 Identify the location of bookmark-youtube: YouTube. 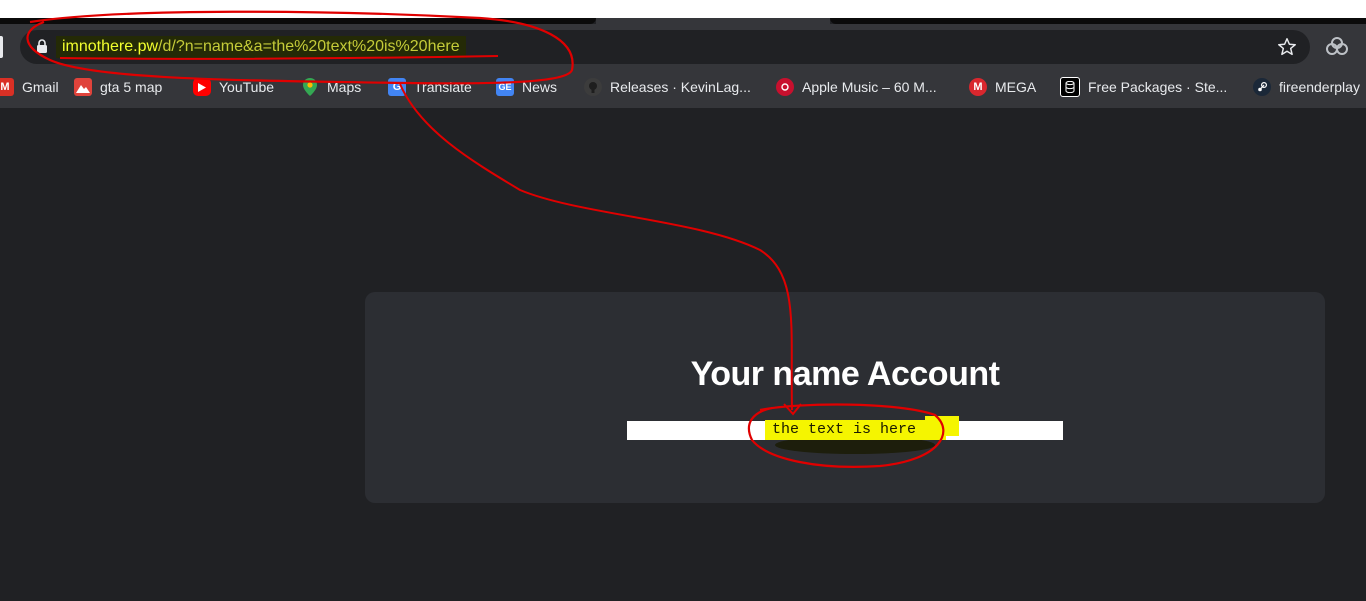
(233, 87).